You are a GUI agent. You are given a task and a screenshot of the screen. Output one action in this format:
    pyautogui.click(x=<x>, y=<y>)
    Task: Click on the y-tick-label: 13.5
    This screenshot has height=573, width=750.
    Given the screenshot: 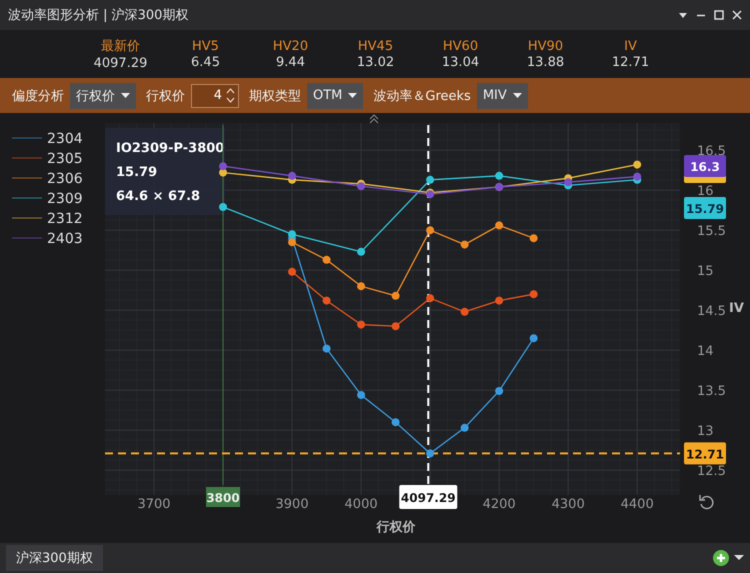 What is the action you would take?
    pyautogui.click(x=711, y=392)
    